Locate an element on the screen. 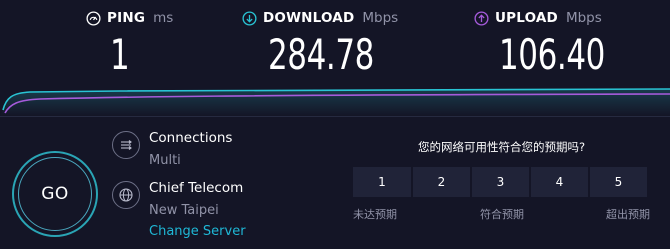 This screenshot has height=249, width=670. go-button-inner-ring: GO is located at coordinates (55, 194).